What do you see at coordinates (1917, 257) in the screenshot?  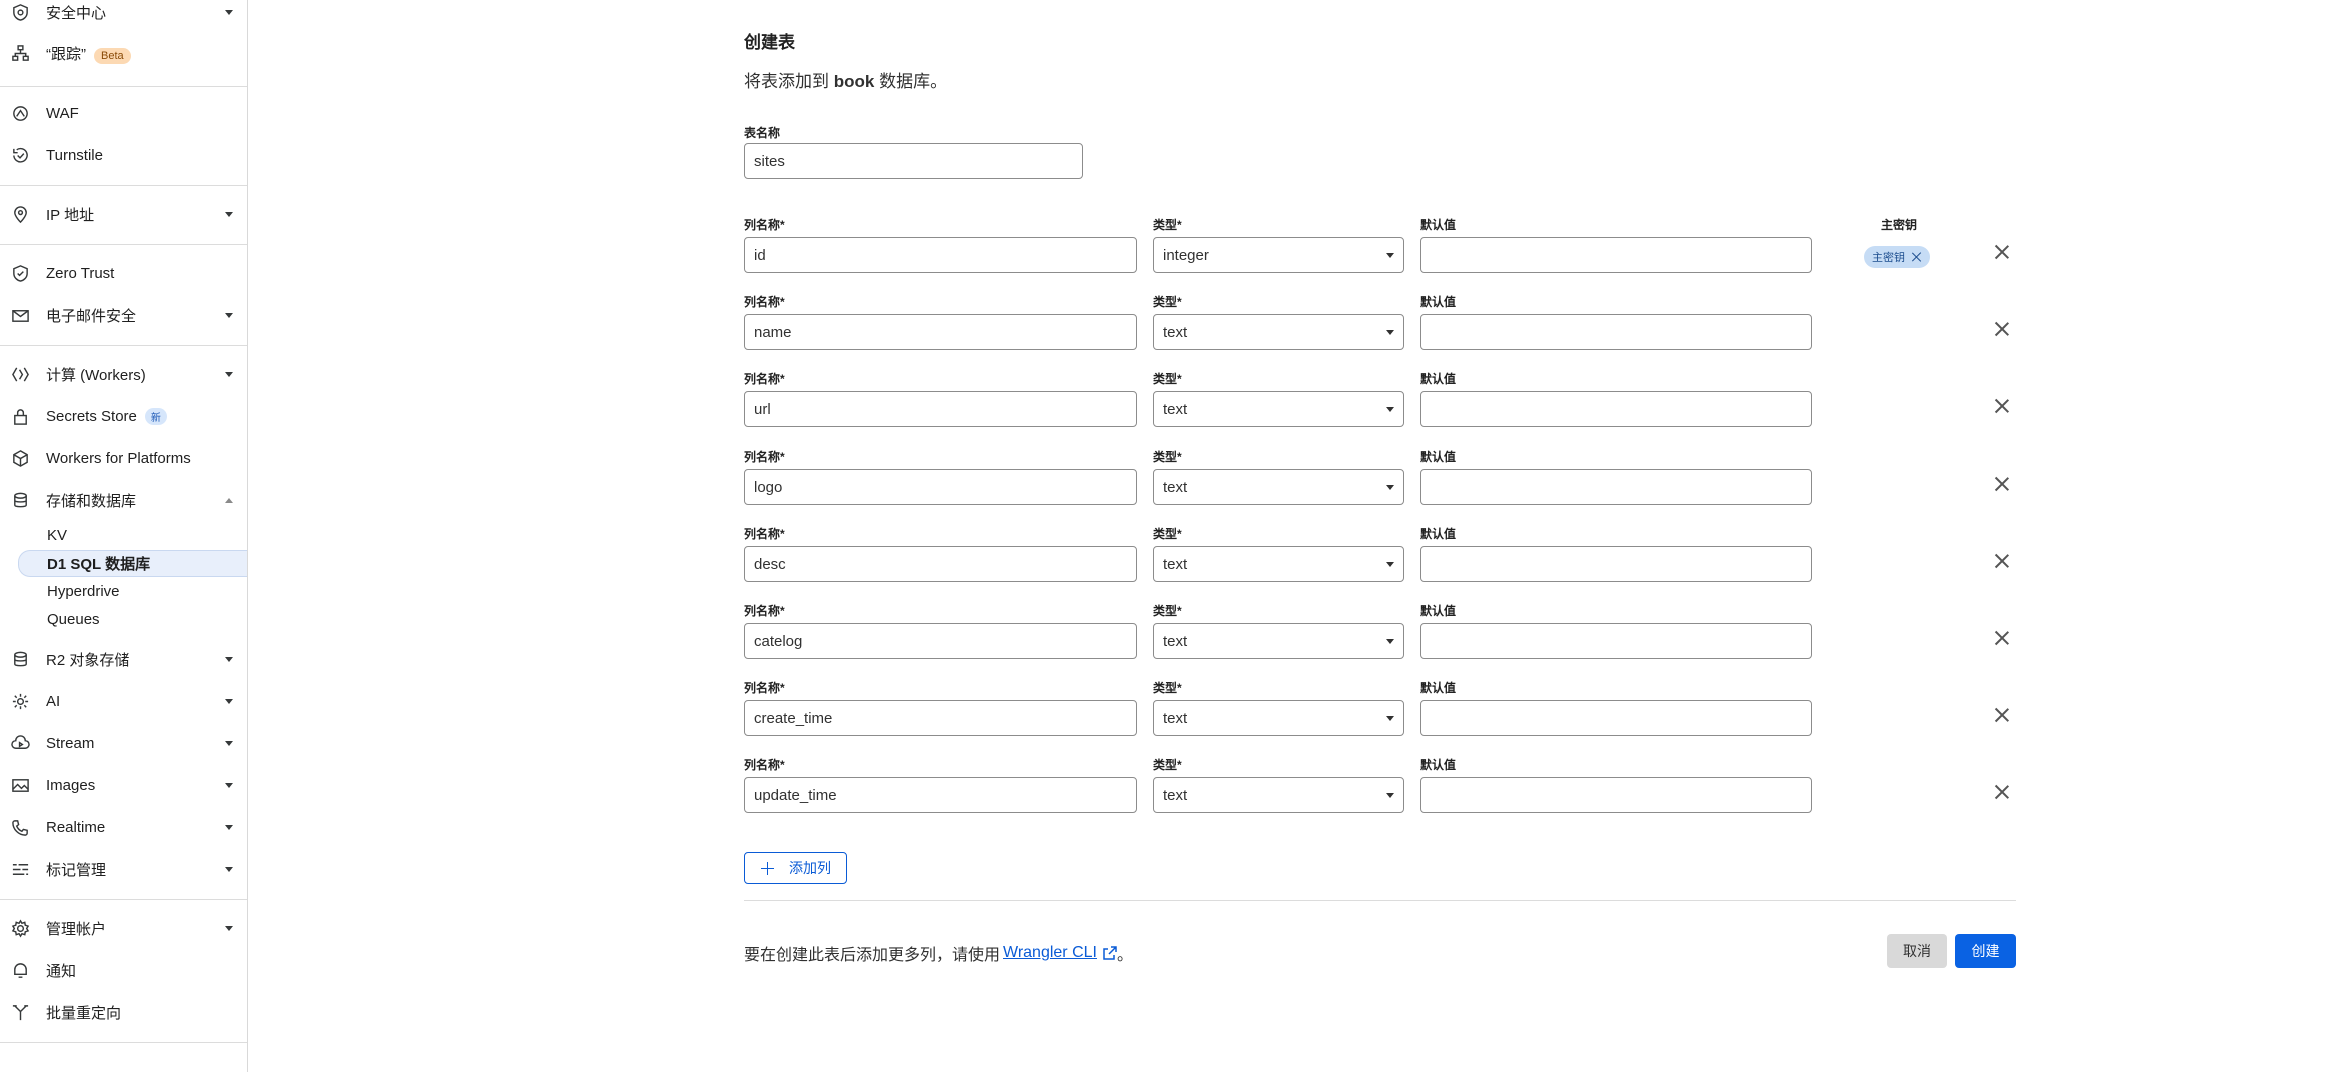 I see `close-icon` at bounding box center [1917, 257].